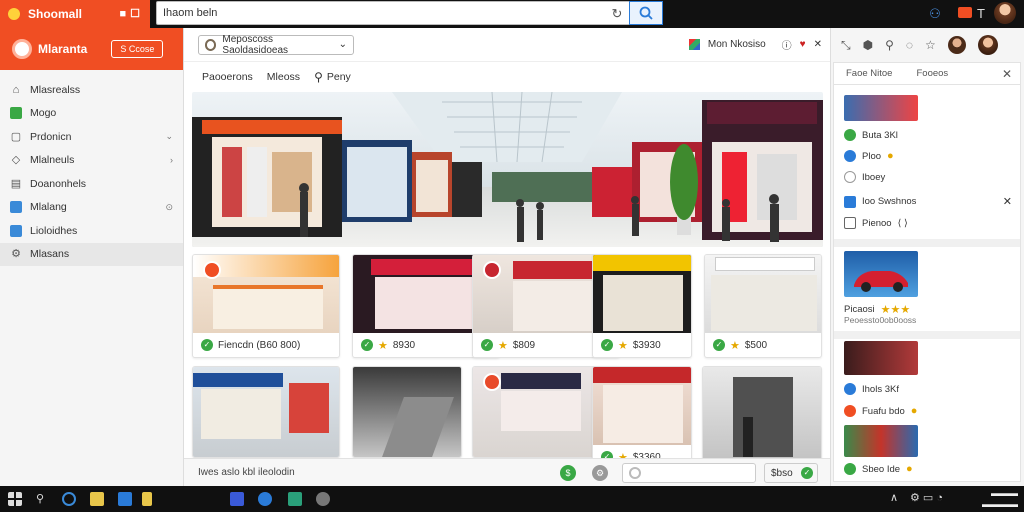 The width and height of the screenshot is (1024, 512). What do you see at coordinates (902, 223) in the screenshot?
I see `ellipsis-icon: ⟨ ⟩` at bounding box center [902, 223].